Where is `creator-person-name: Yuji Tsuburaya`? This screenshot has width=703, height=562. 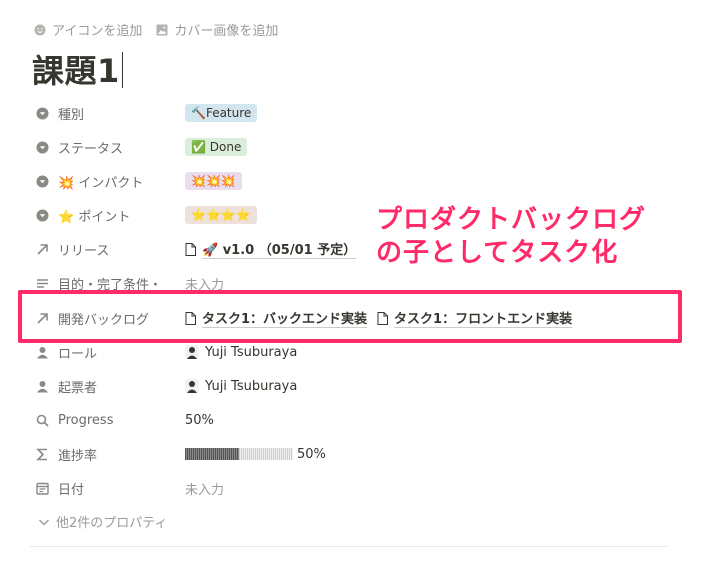
creator-person-name: Yuji Tsuburaya is located at coordinates (251, 386).